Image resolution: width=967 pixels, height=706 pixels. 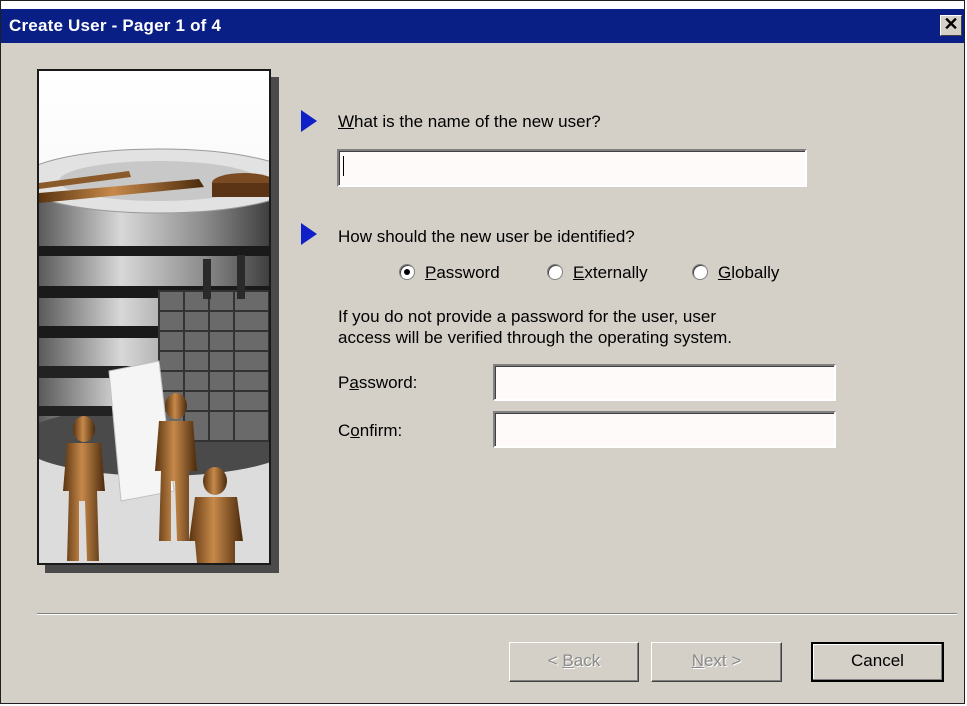 I want to click on confirm-input, so click(x=664, y=429).